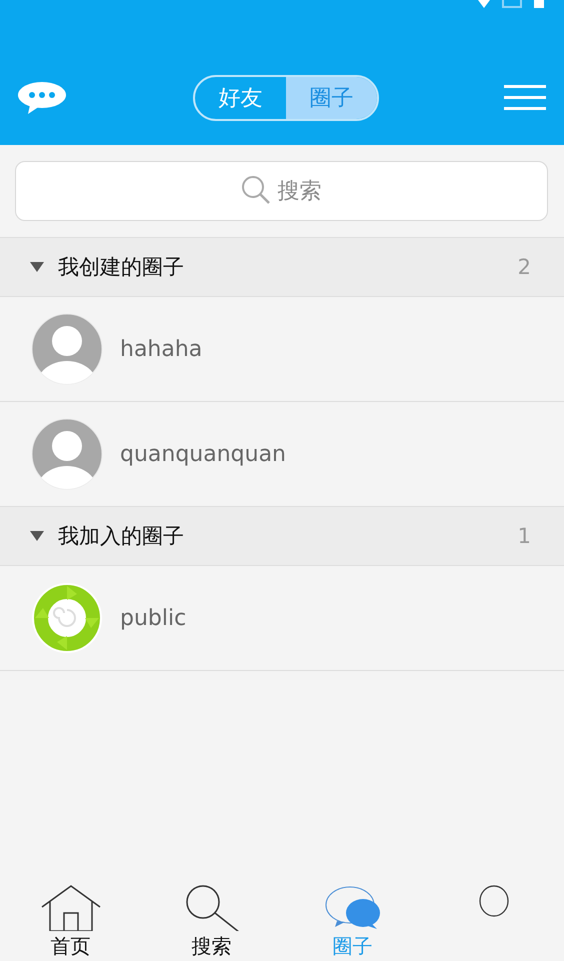  Describe the element at coordinates (281, 191) in the screenshot. I see `search-field: 搜索` at that location.